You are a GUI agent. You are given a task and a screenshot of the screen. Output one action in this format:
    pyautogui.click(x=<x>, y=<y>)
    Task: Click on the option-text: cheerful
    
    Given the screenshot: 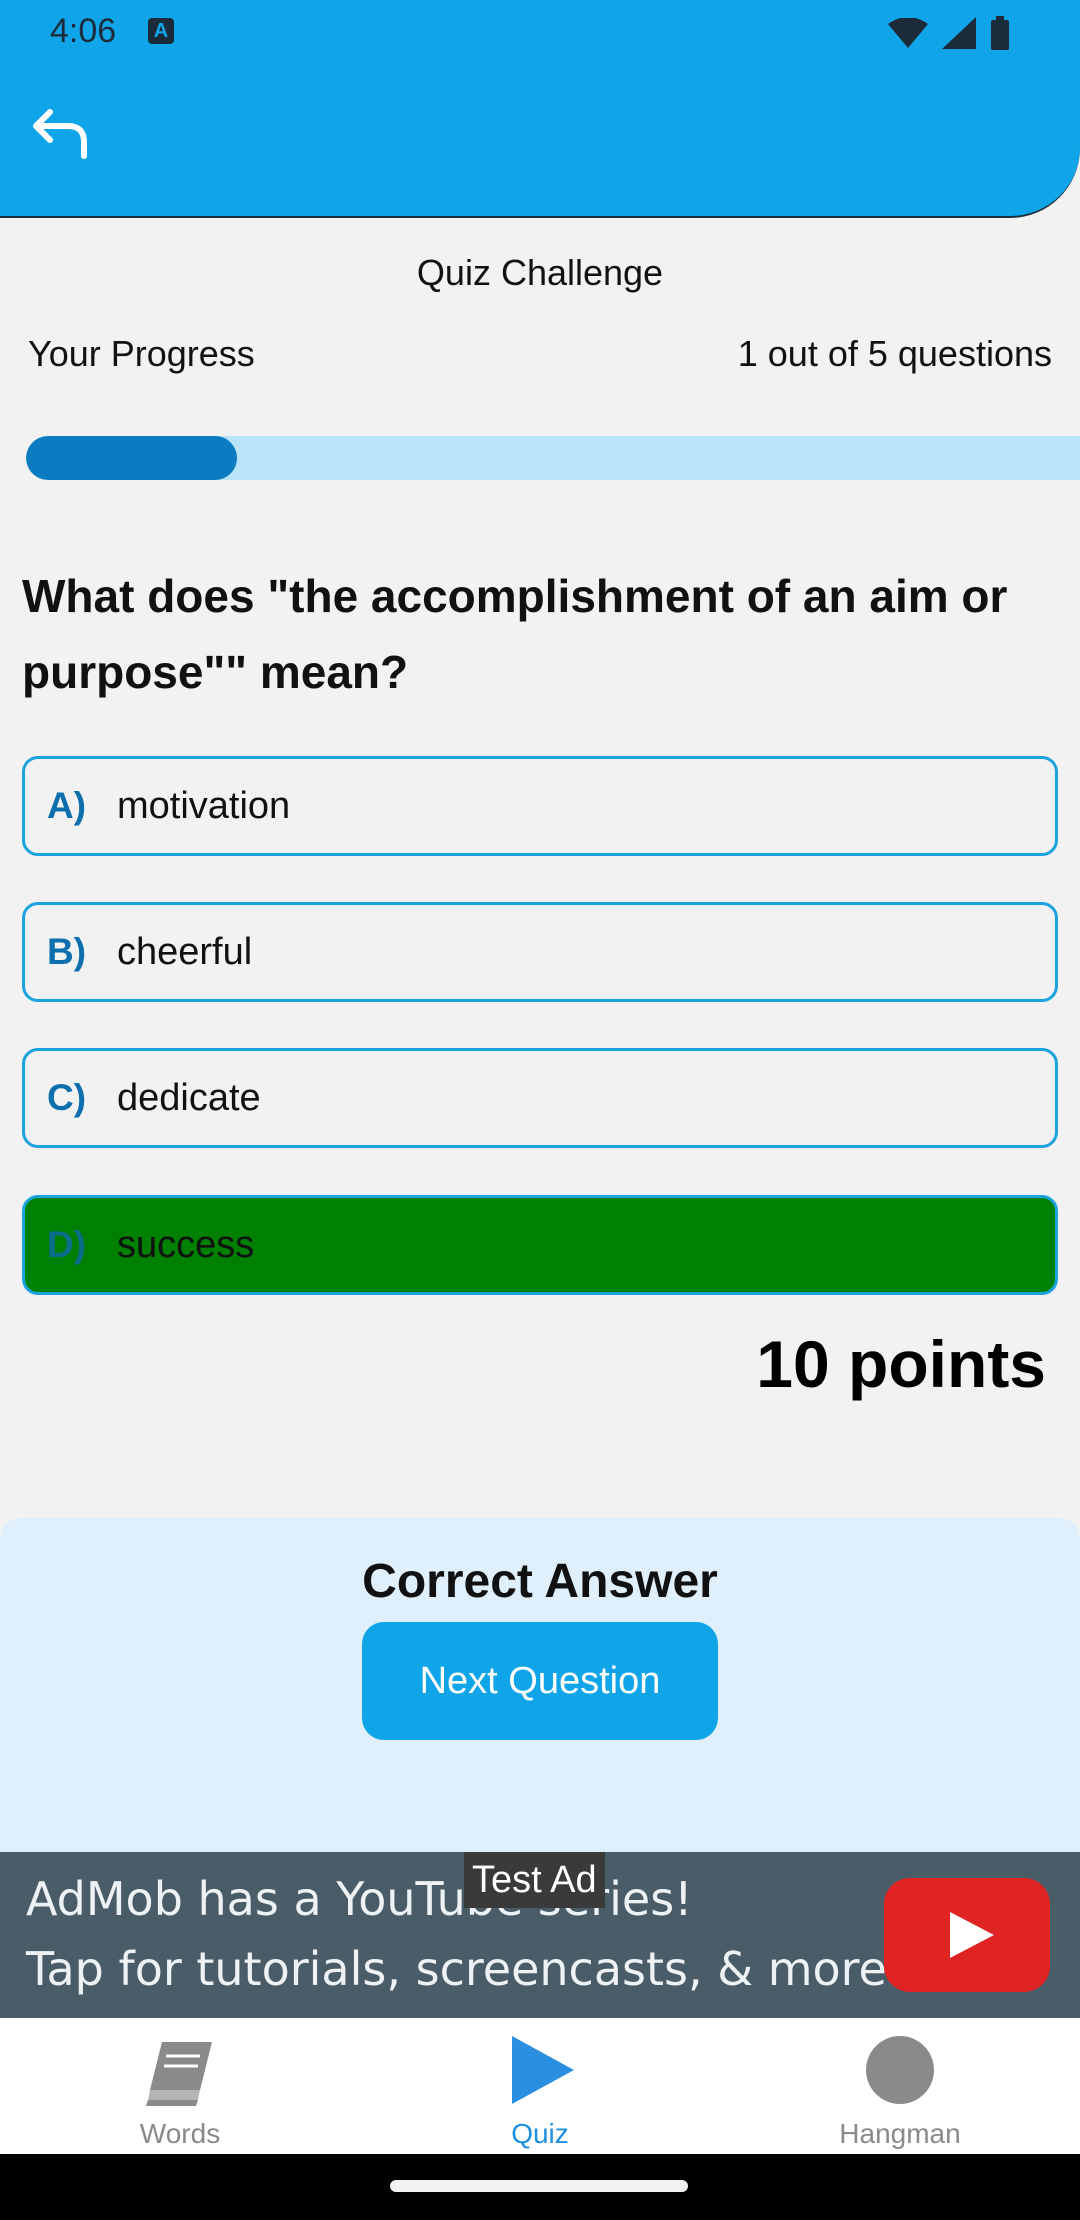 What is the action you would take?
    pyautogui.click(x=185, y=951)
    